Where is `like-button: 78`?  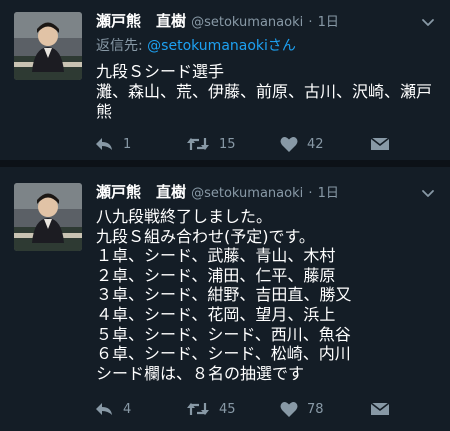
like-button: 78 is located at coordinates (302, 409).